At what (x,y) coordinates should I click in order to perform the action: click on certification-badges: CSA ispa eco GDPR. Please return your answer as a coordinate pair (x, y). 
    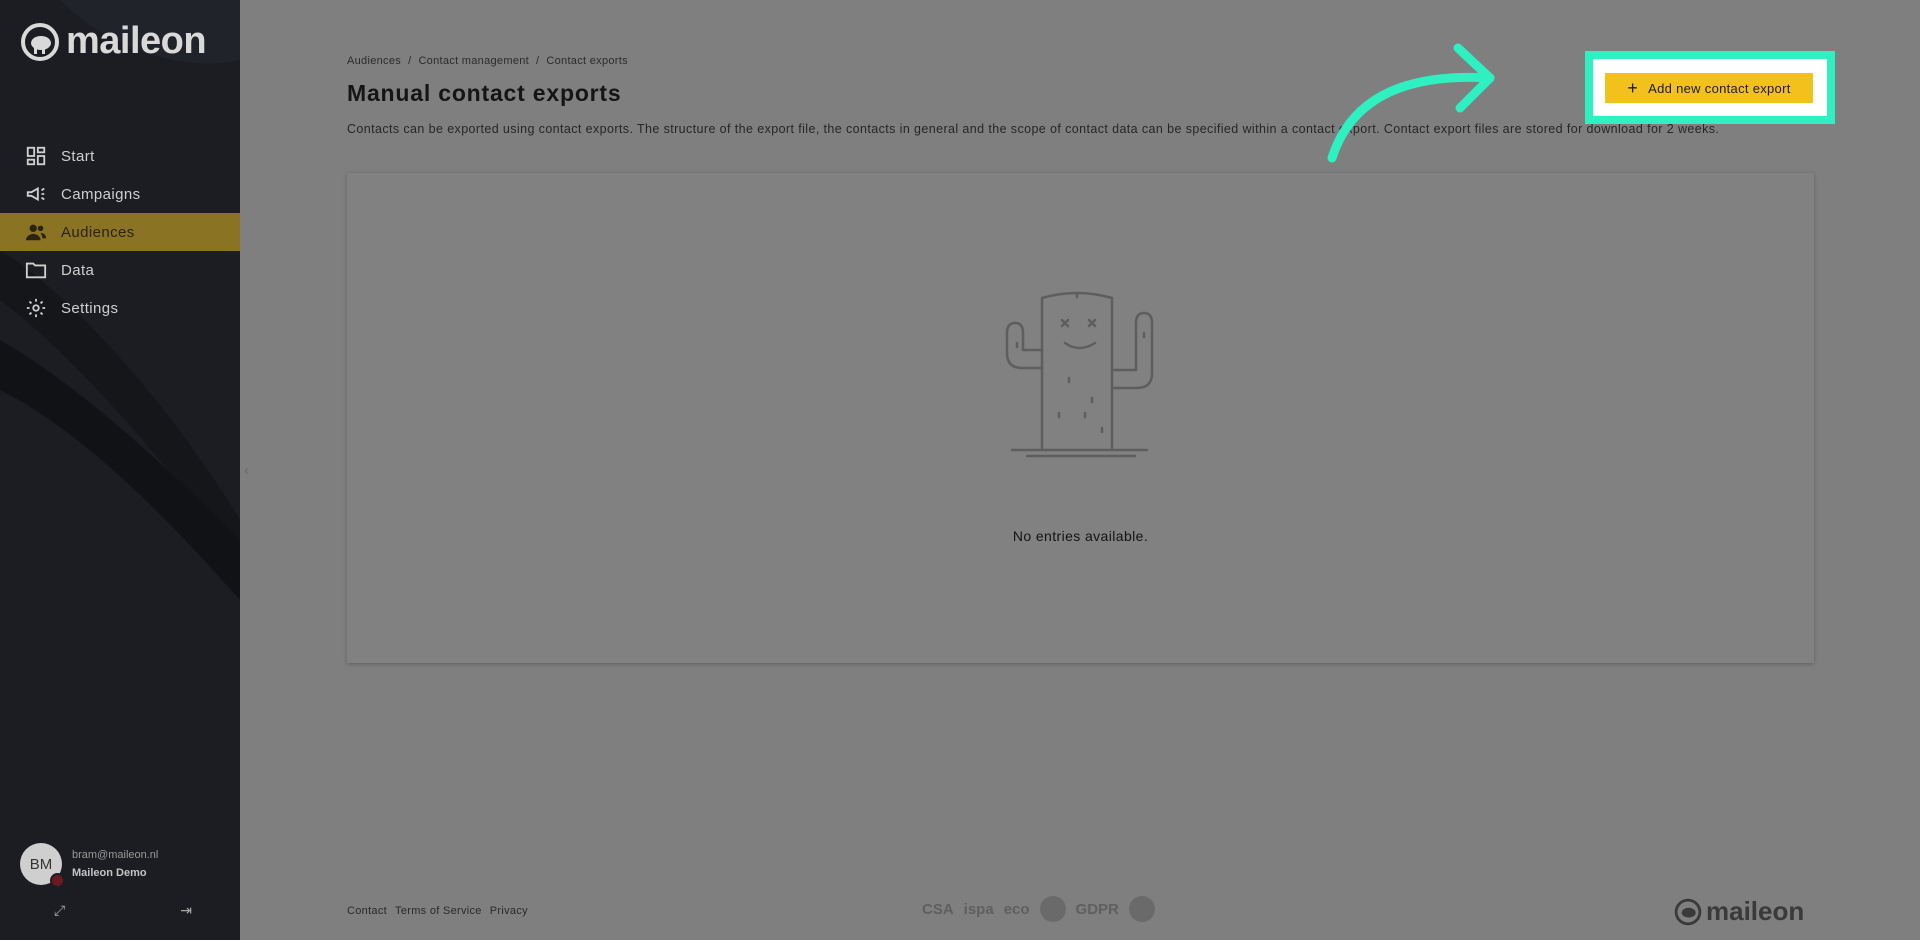
    Looking at the image, I should click on (1038, 909).